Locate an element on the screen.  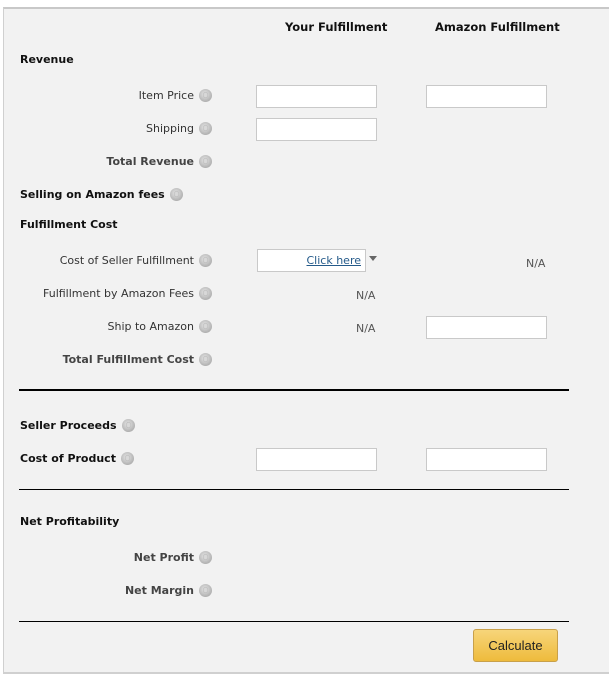
ship-to-amazon-amazon-input is located at coordinates (486, 327).